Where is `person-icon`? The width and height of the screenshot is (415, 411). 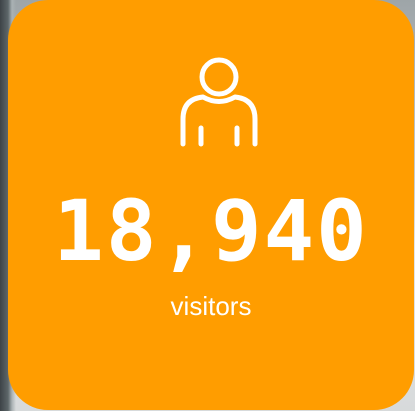
person-icon is located at coordinates (219, 102).